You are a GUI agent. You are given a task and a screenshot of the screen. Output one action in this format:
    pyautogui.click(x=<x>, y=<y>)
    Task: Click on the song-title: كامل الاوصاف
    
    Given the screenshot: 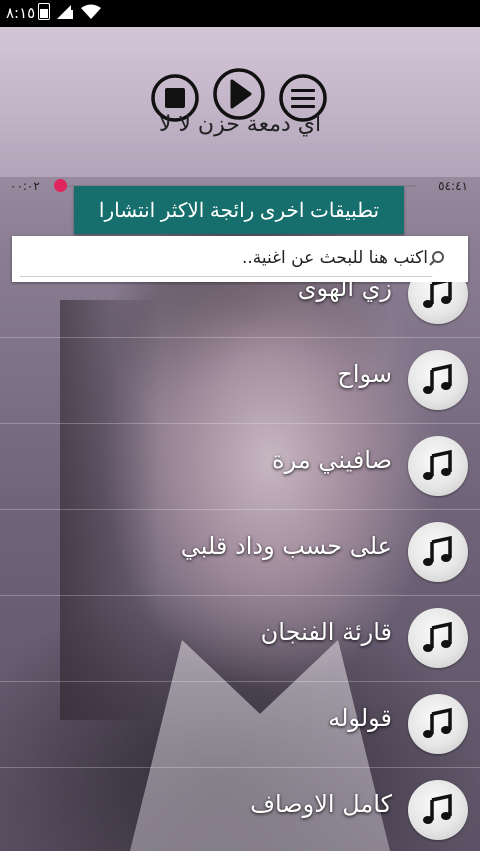 What is the action you would take?
    pyautogui.click(x=321, y=804)
    